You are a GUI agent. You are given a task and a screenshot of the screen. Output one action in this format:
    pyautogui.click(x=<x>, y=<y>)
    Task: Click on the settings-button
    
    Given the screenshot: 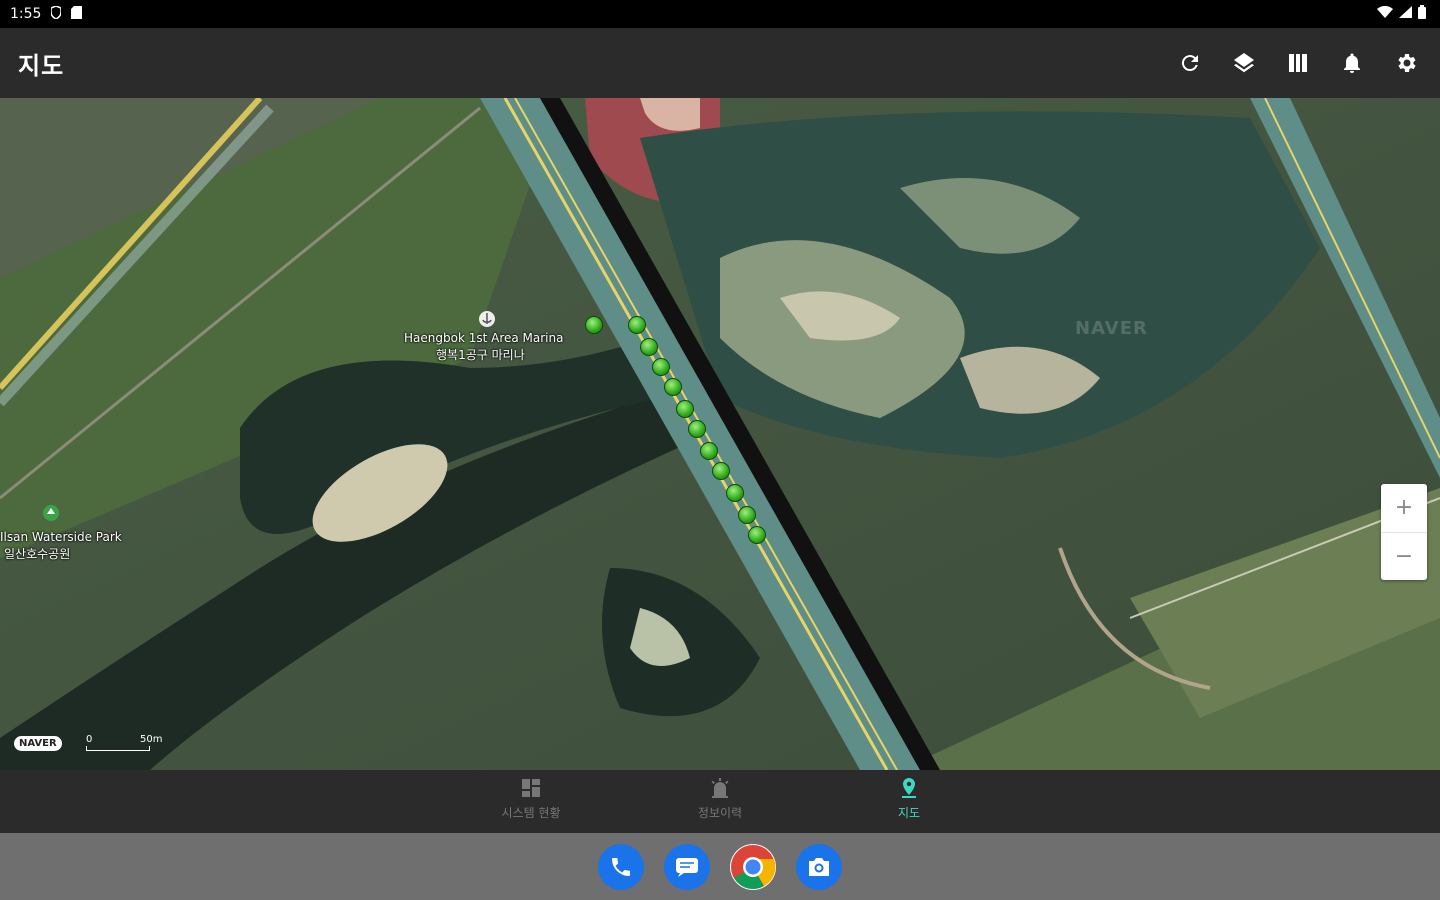 What is the action you would take?
    pyautogui.click(x=1406, y=63)
    